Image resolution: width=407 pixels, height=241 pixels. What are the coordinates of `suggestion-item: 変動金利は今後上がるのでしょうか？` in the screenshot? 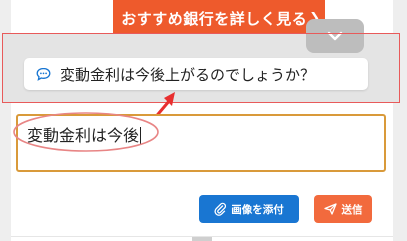 It's located at (196, 74).